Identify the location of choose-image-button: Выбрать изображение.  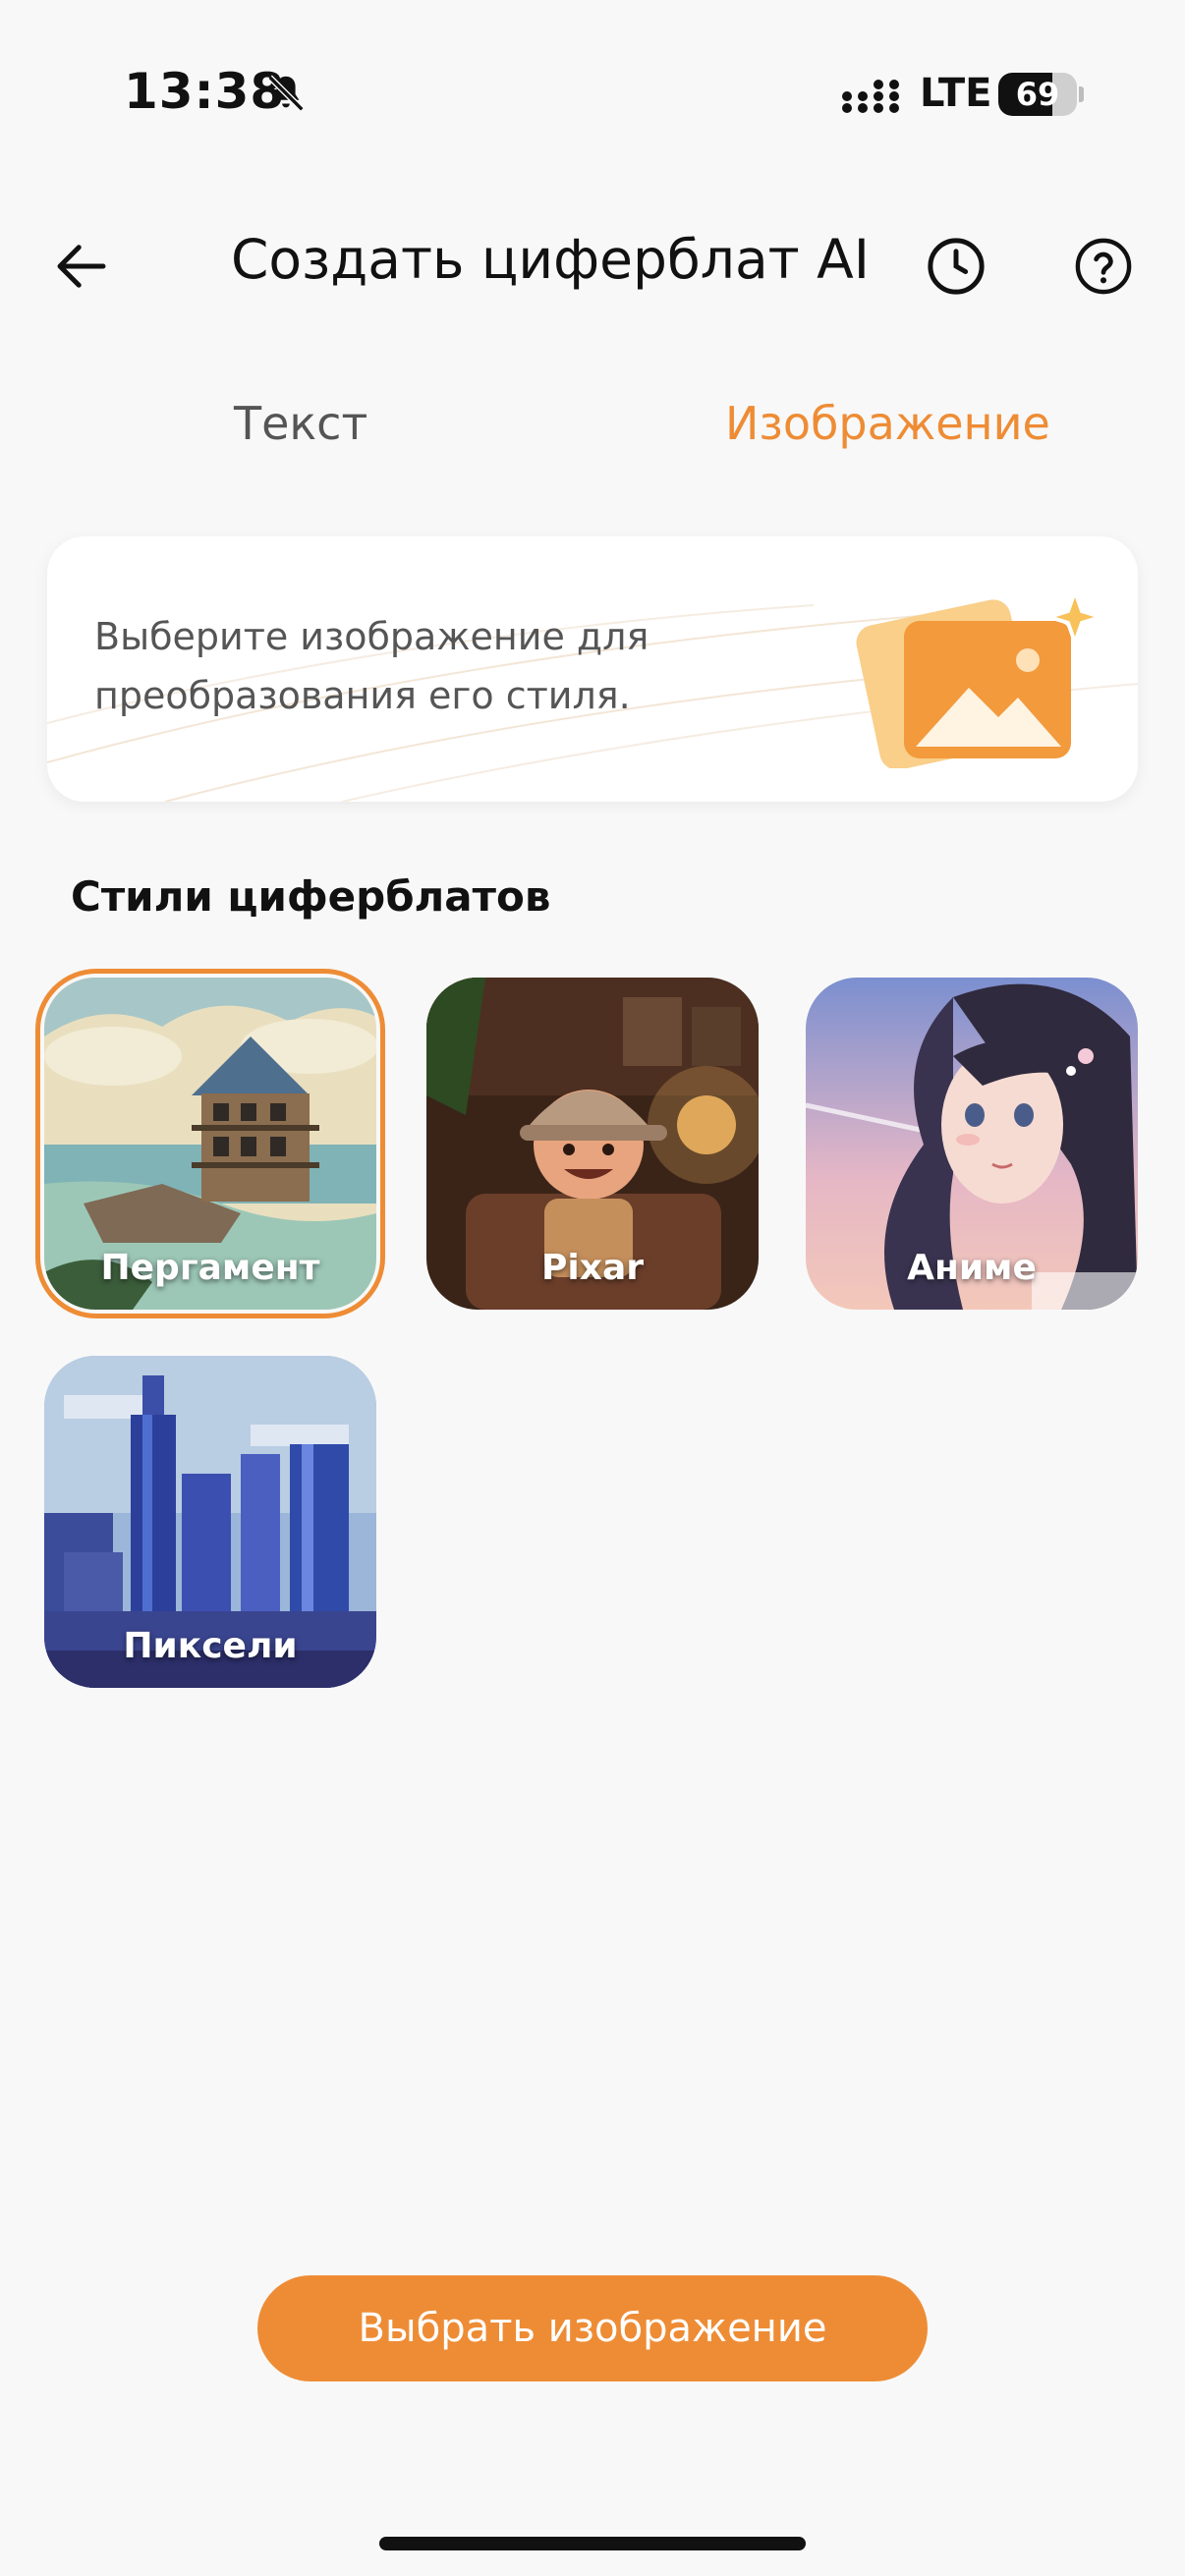
(592, 2328).